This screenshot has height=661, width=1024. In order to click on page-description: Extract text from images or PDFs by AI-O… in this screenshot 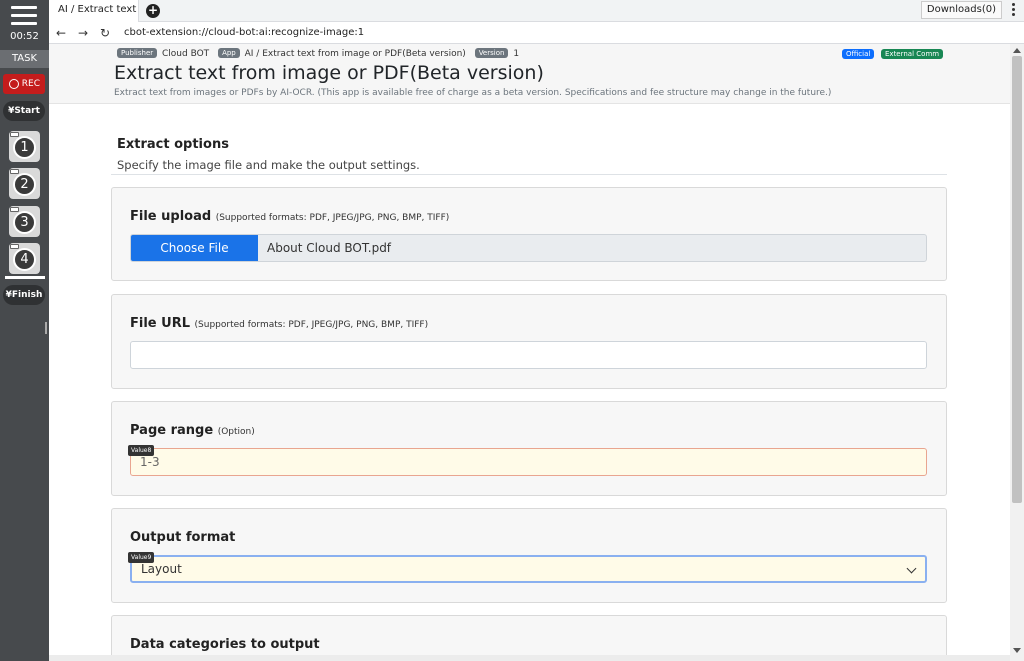, I will do `click(473, 93)`.